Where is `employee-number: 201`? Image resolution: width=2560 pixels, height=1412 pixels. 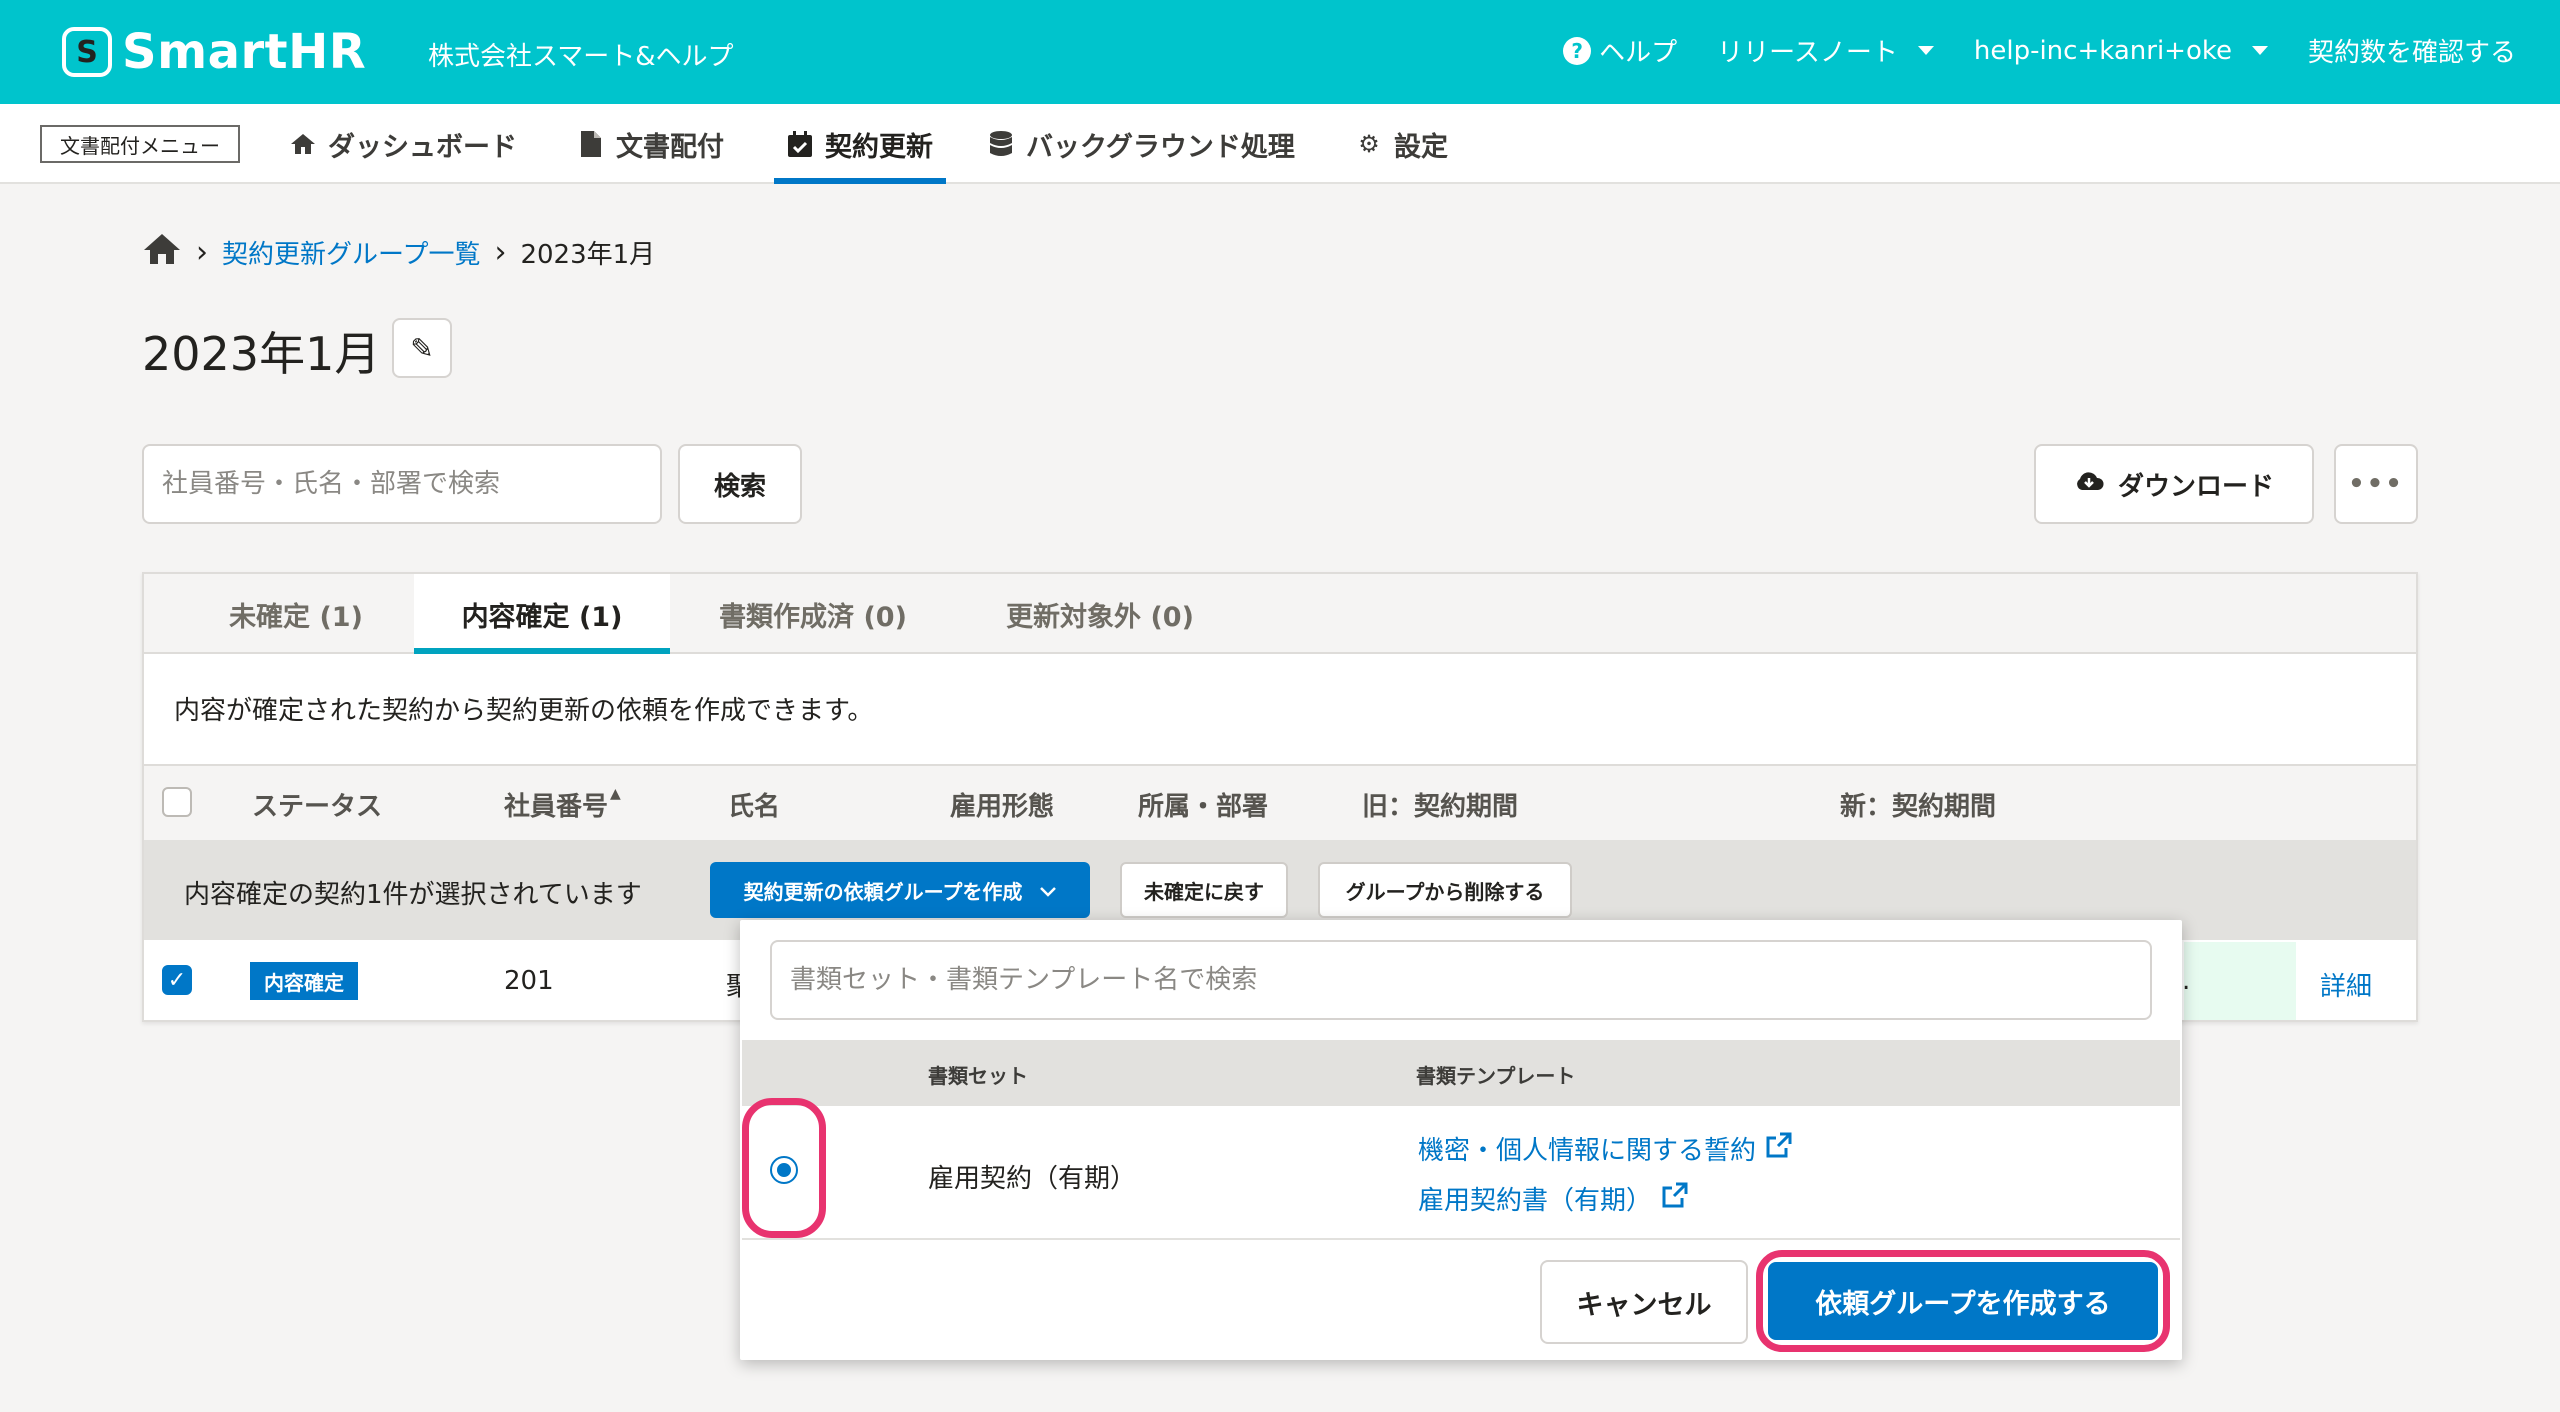 employee-number: 201 is located at coordinates (529, 981).